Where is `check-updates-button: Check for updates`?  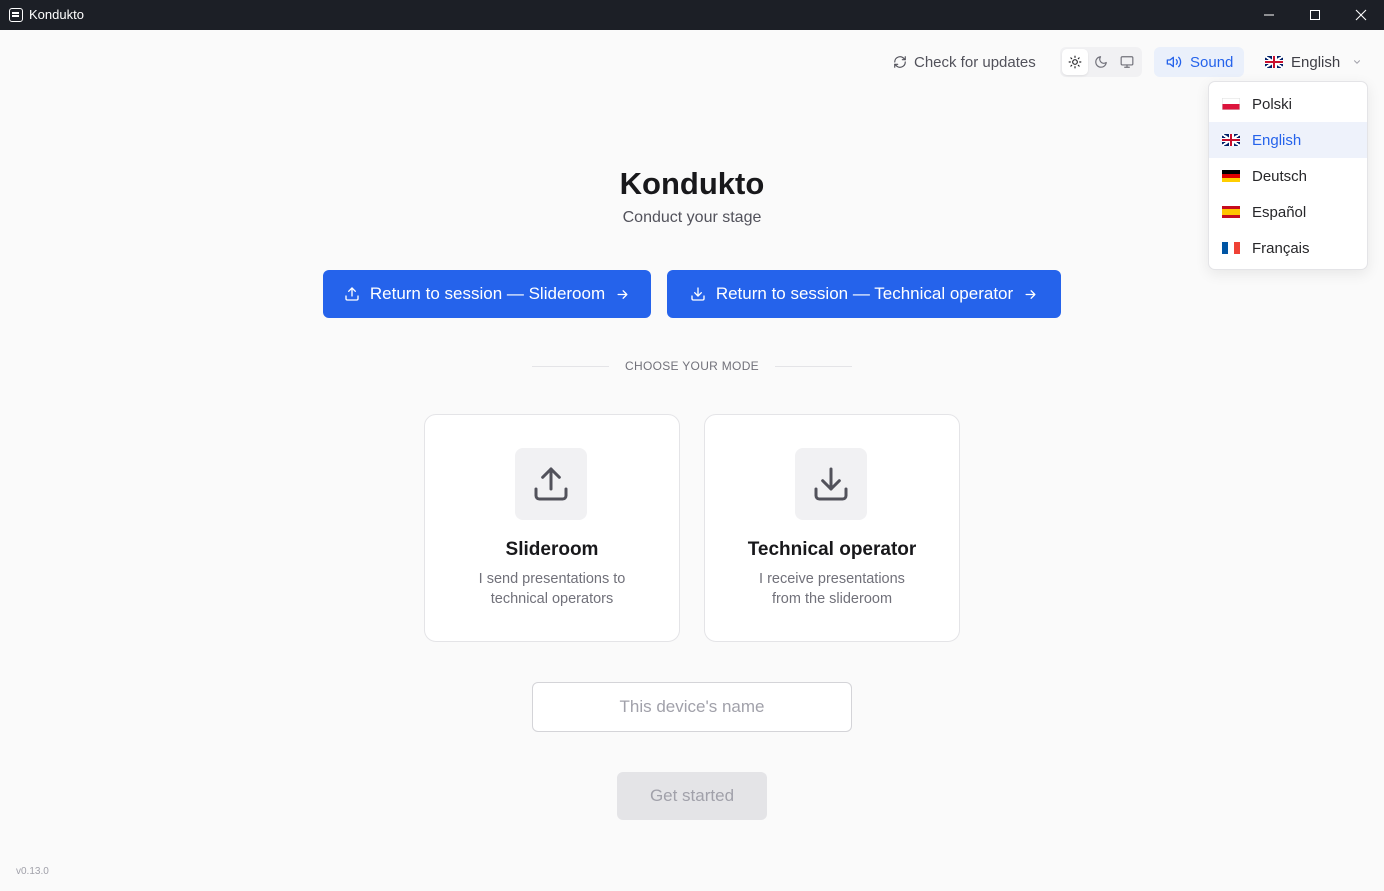
check-updates-button: Check for updates is located at coordinates (964, 62).